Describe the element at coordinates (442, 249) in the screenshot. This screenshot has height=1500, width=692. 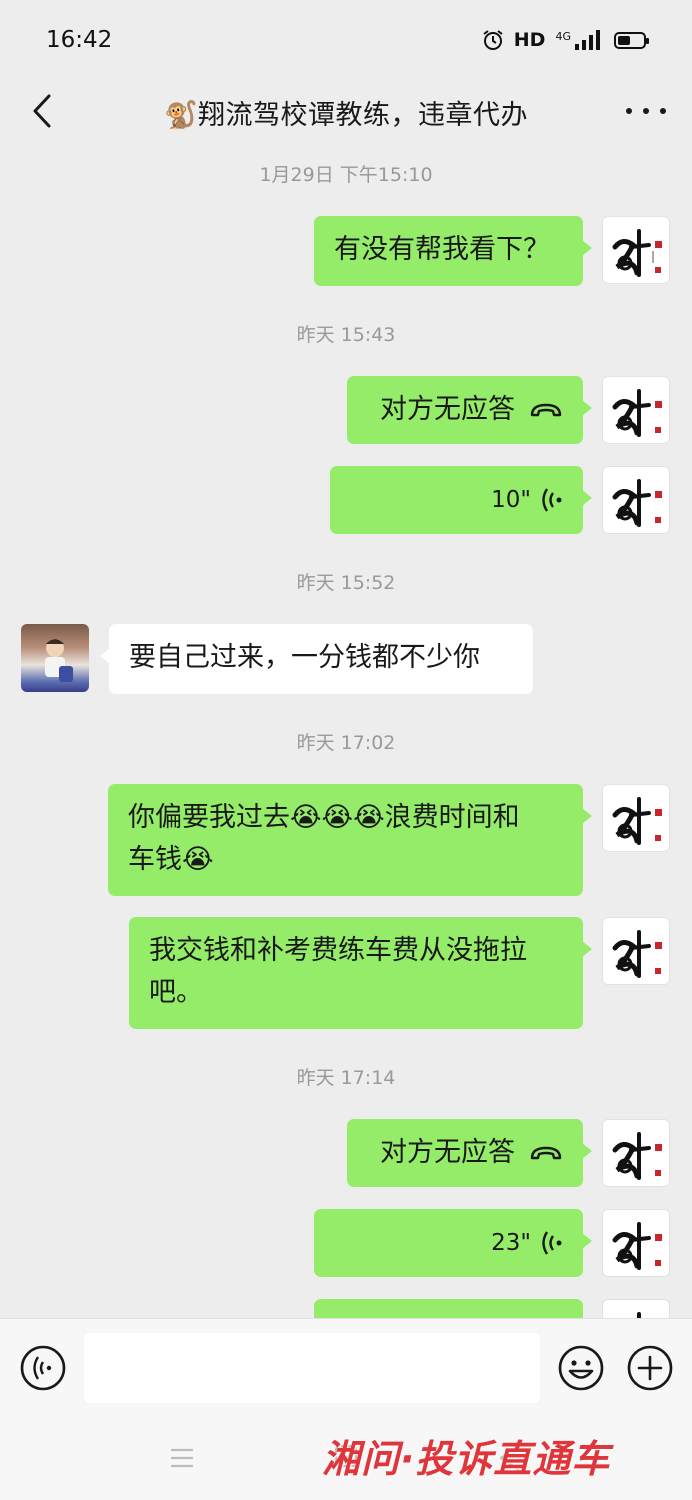
I see `message-text: 有没有帮我看下？` at that location.